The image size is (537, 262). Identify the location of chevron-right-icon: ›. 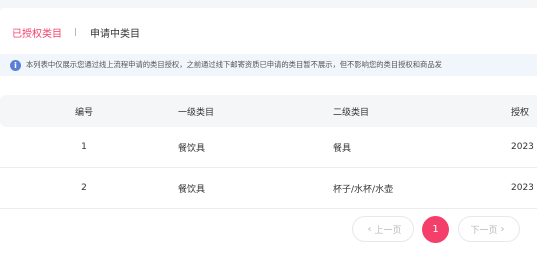
(502, 229).